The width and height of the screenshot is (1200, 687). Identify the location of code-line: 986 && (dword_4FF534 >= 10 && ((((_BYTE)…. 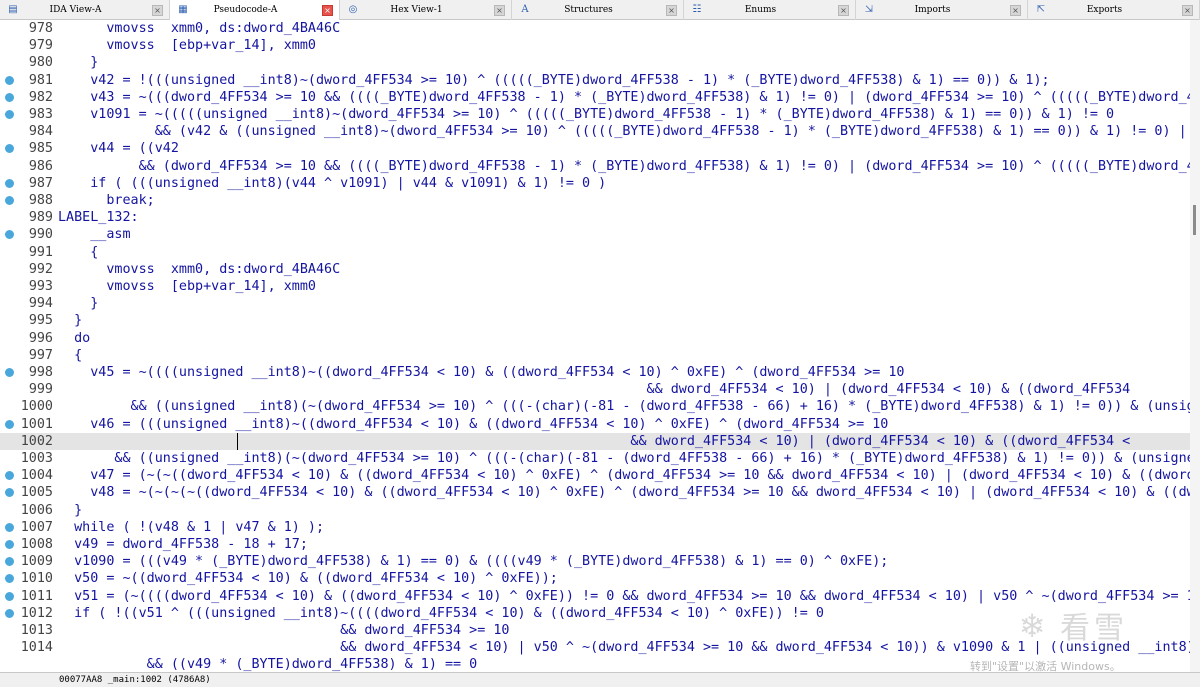
(595, 166).